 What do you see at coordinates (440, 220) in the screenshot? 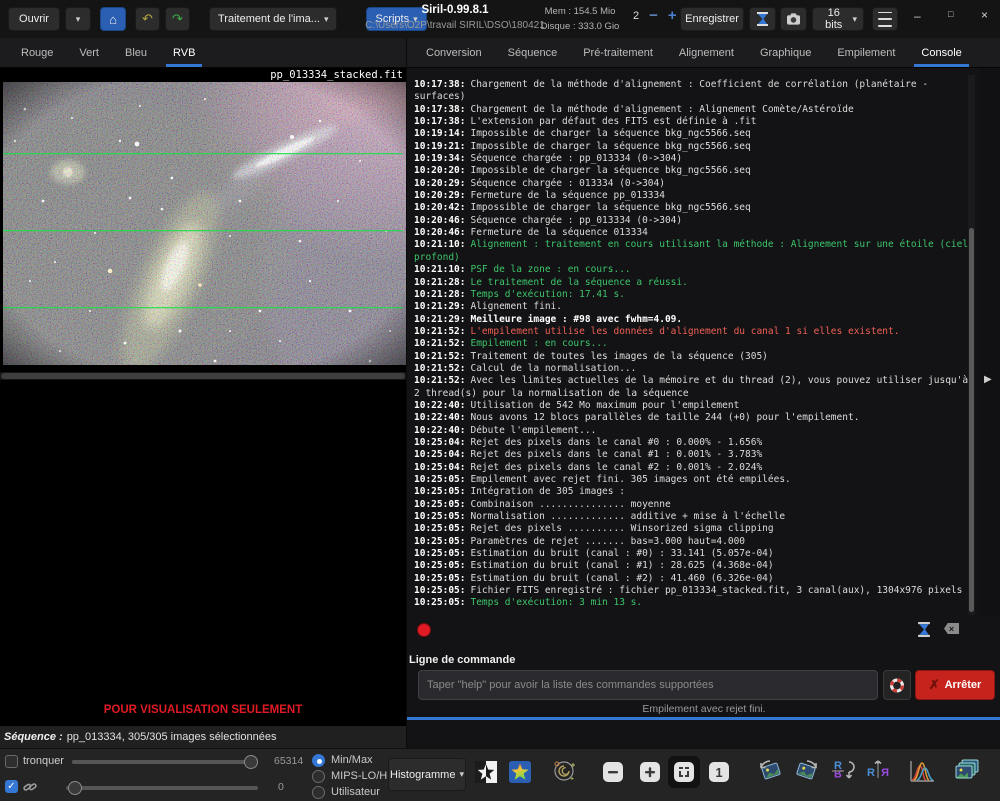
I see `console-timestamp: 10:20:46:` at bounding box center [440, 220].